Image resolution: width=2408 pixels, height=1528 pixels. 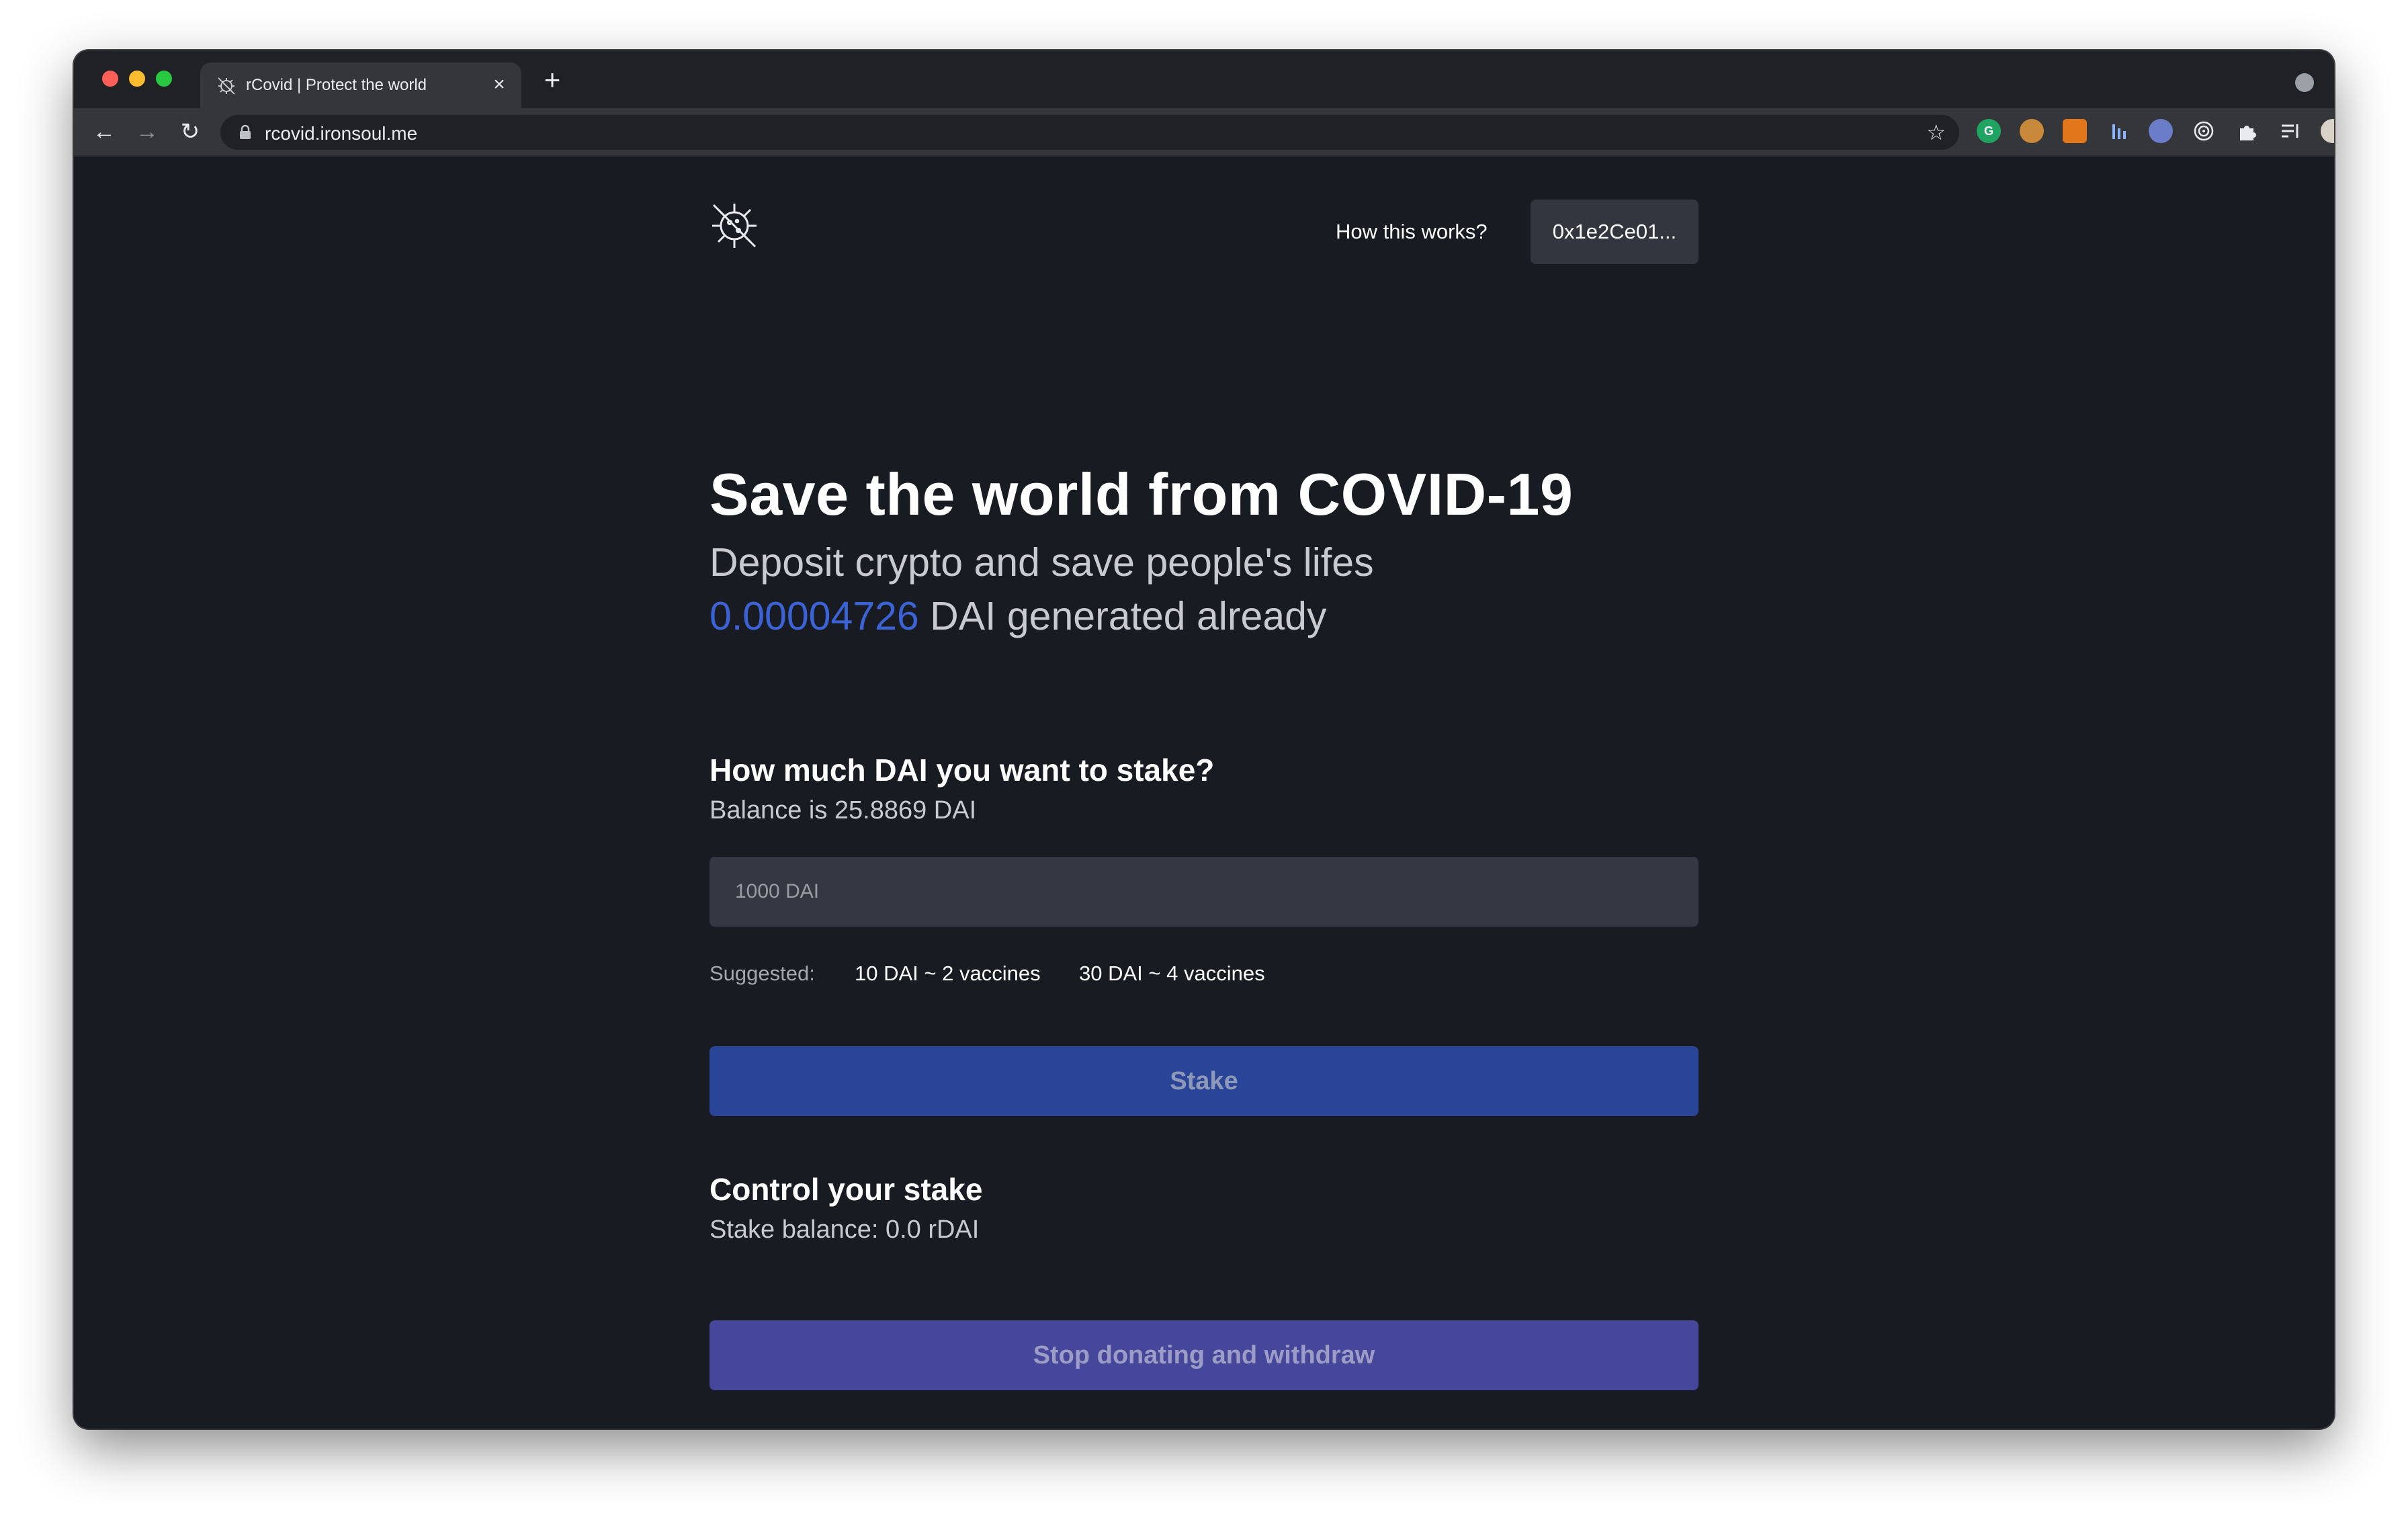 I want to click on close-window-button, so click(x=110, y=79).